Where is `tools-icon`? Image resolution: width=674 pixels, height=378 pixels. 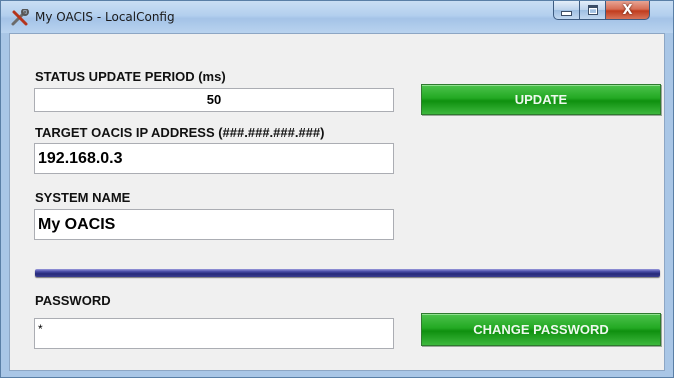
tools-icon is located at coordinates (20, 17).